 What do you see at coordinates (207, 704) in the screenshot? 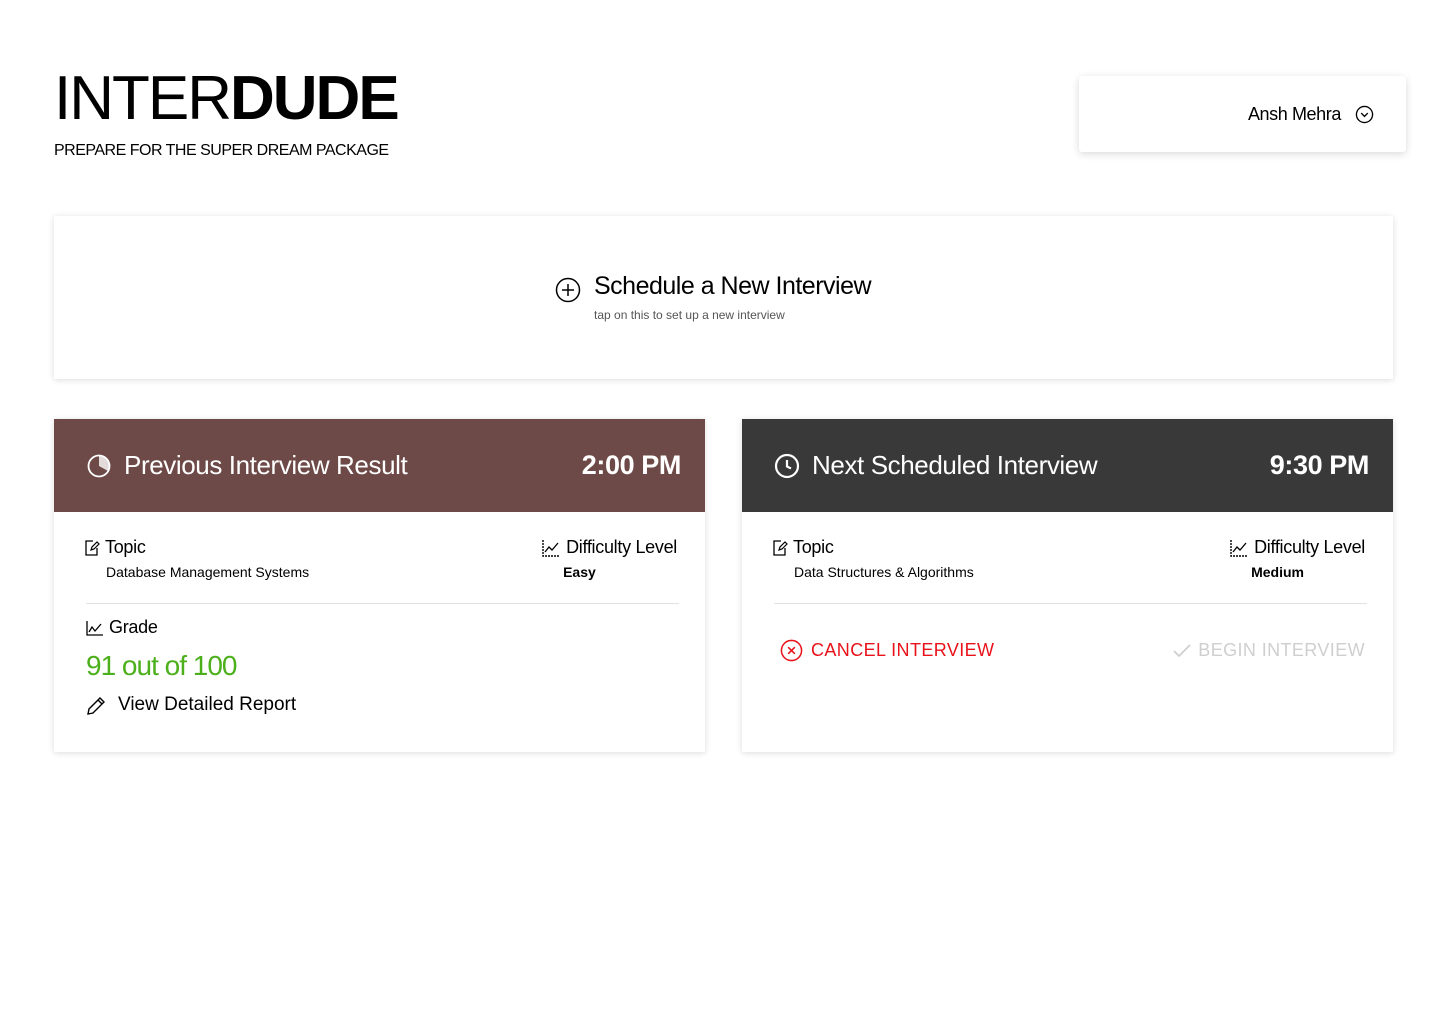
I see `report-label: View Detailed Report` at bounding box center [207, 704].